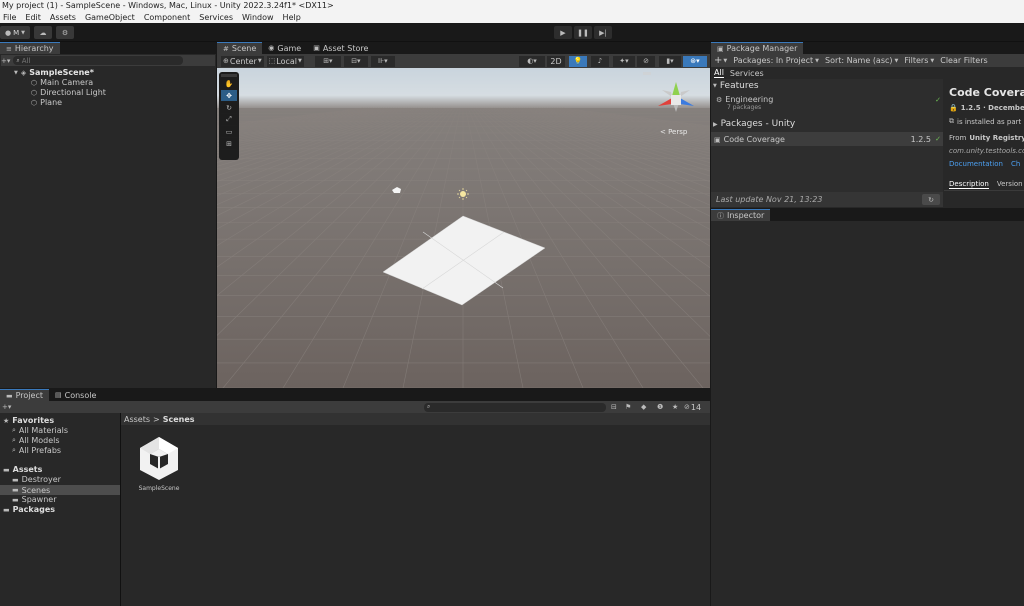  What do you see at coordinates (718, 60) in the screenshot?
I see `add-package-button: +` at bounding box center [718, 60].